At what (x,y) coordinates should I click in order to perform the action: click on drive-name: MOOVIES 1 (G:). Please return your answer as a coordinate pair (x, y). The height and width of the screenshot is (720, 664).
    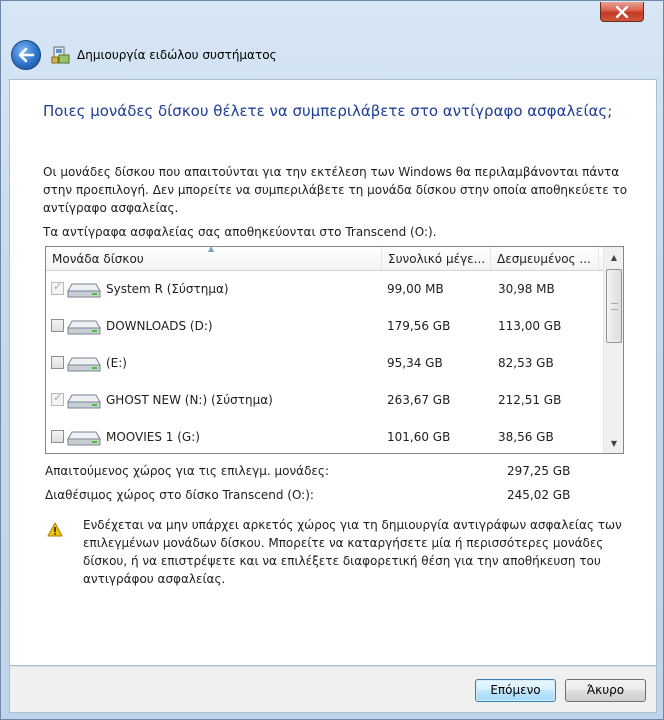
    Looking at the image, I should click on (153, 437).